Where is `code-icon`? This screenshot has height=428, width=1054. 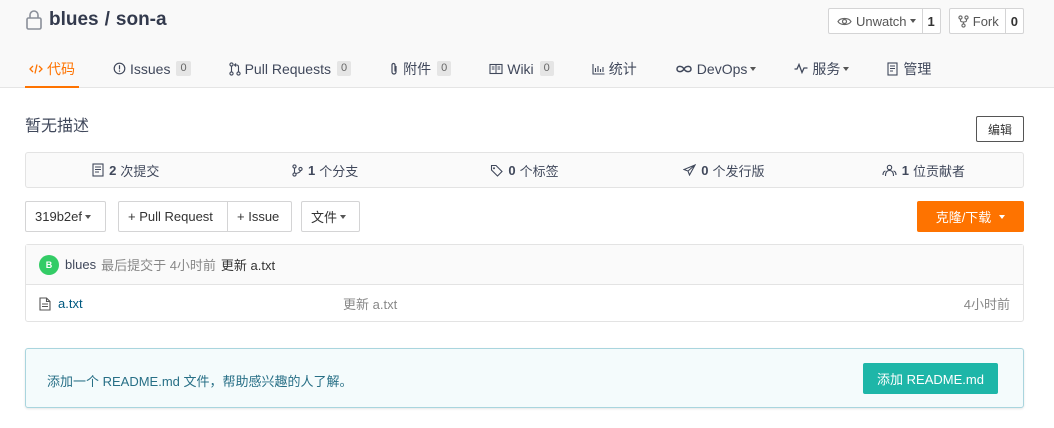
code-icon is located at coordinates (36, 68).